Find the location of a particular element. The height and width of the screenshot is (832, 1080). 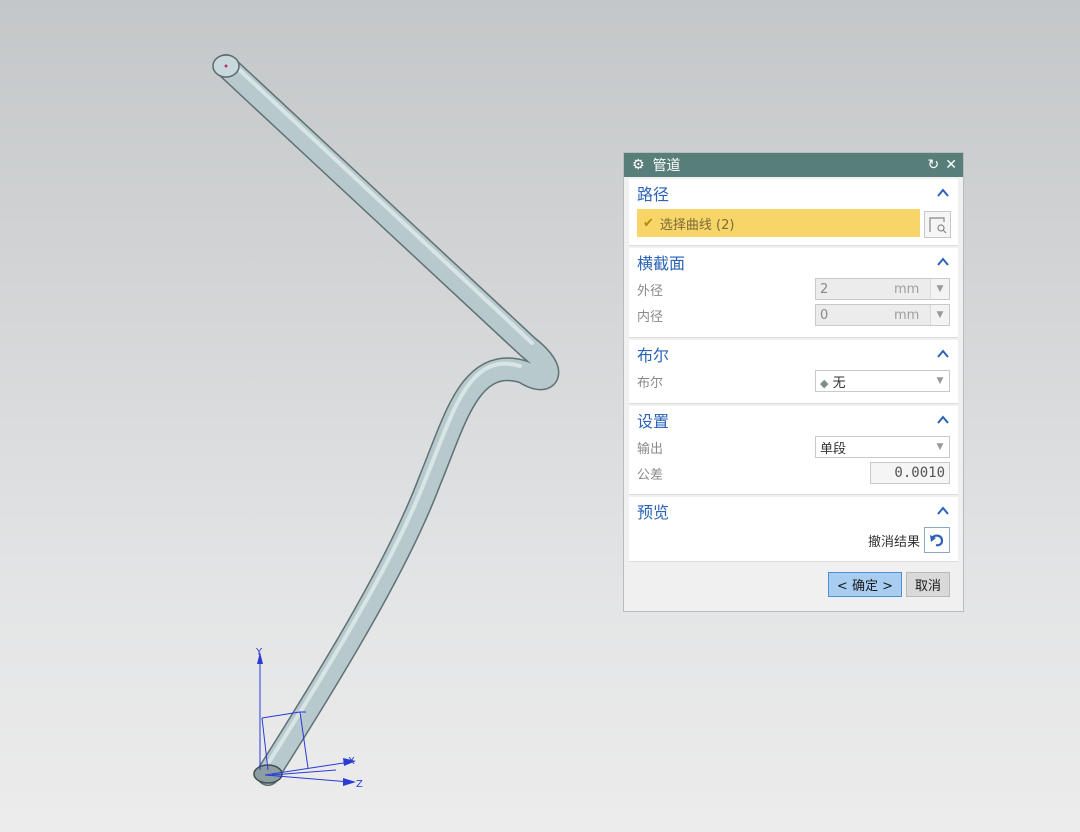

settings-section-header: 设置 is located at coordinates (793, 420).